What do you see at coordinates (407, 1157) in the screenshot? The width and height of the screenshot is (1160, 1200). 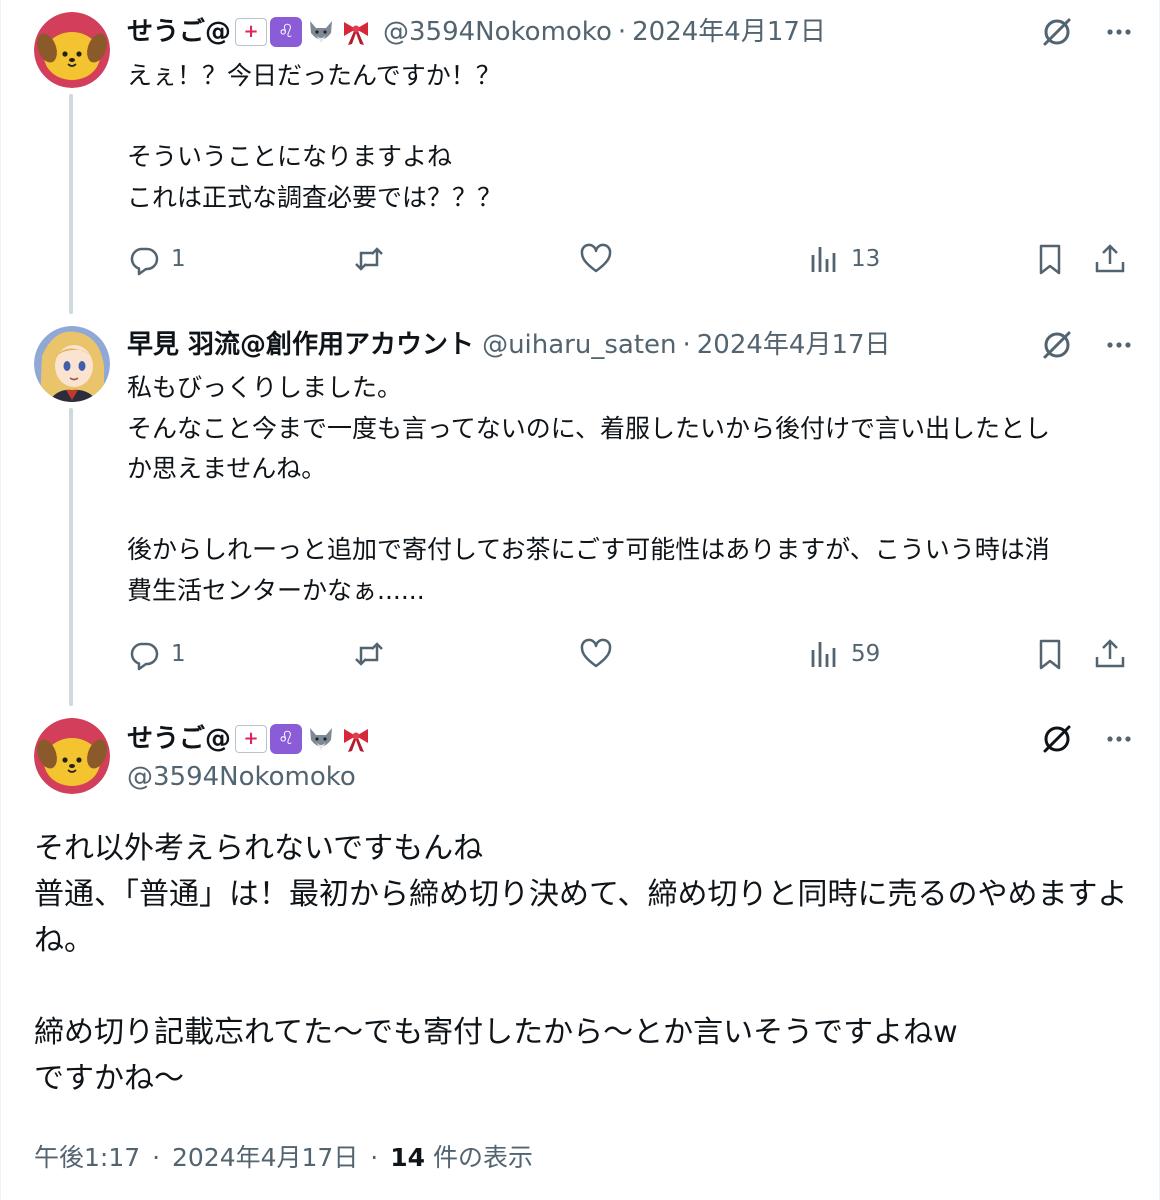 I see `views-count: 14` at bounding box center [407, 1157].